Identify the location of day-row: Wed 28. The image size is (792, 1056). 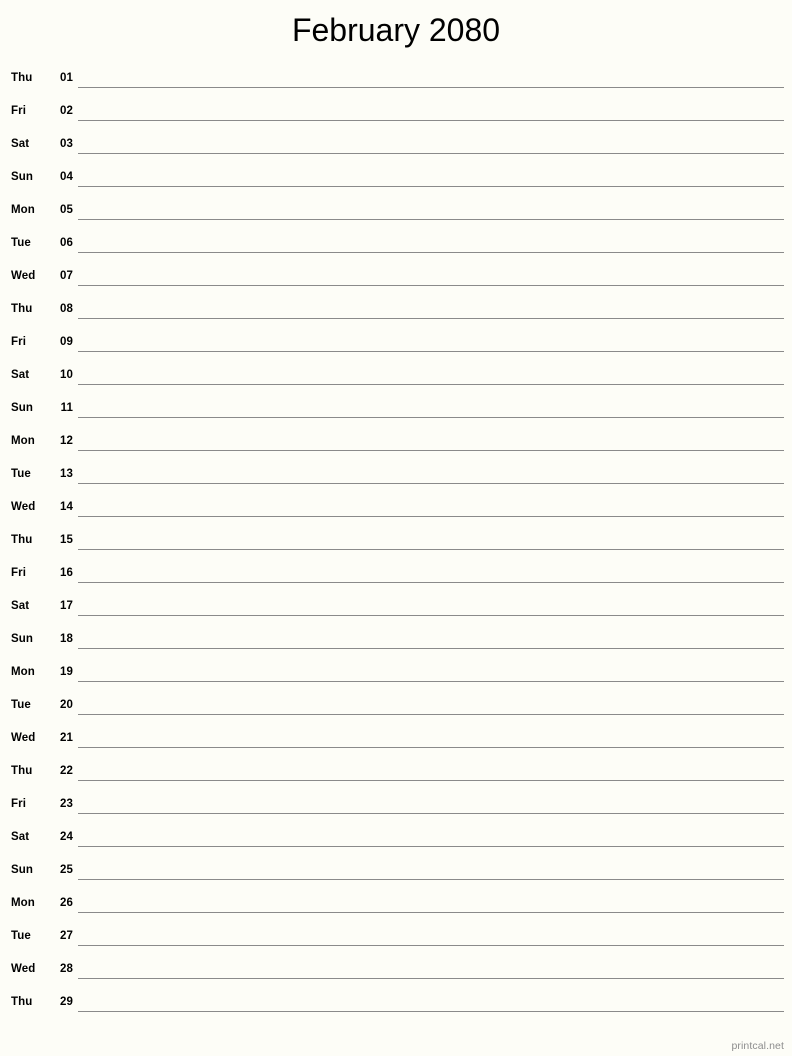
(396, 969).